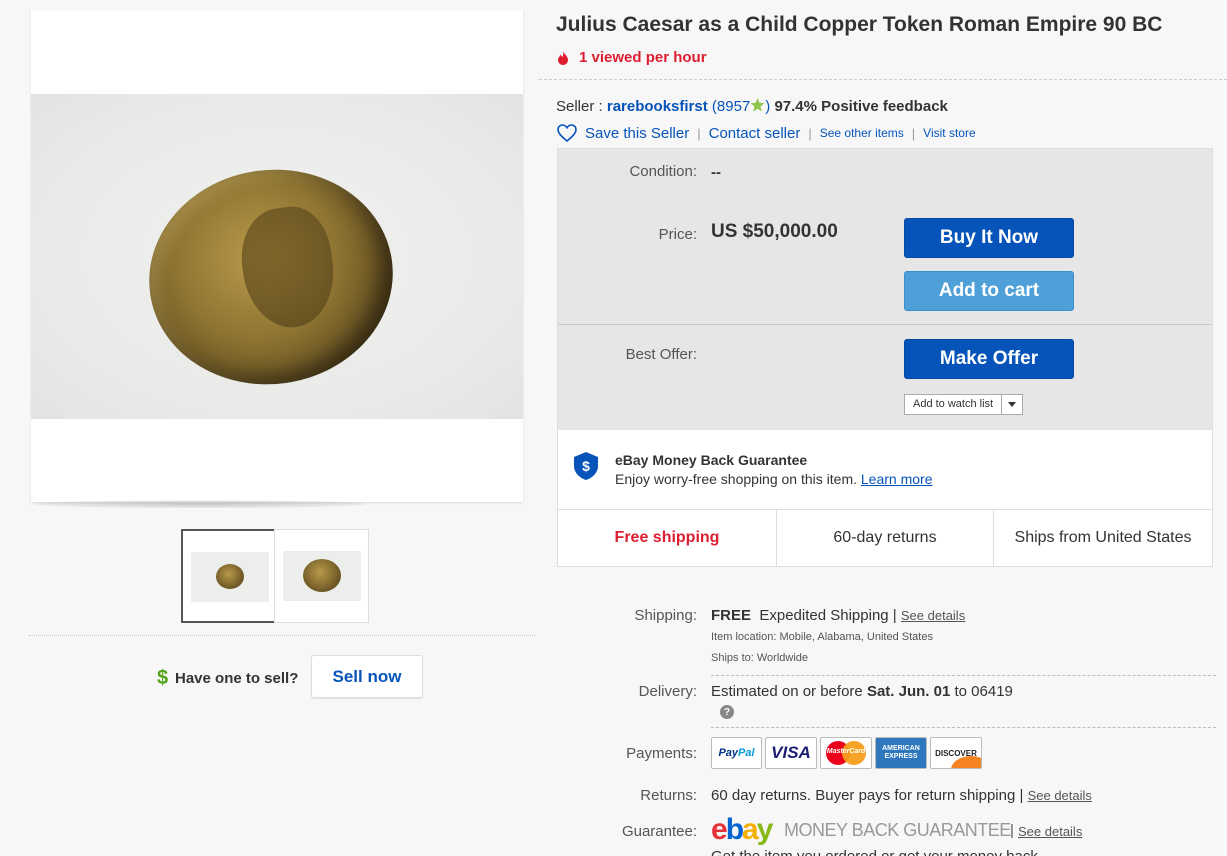 This screenshot has width=1227, height=856. What do you see at coordinates (933, 615) in the screenshot?
I see `shipping-see-details-link: See details` at bounding box center [933, 615].